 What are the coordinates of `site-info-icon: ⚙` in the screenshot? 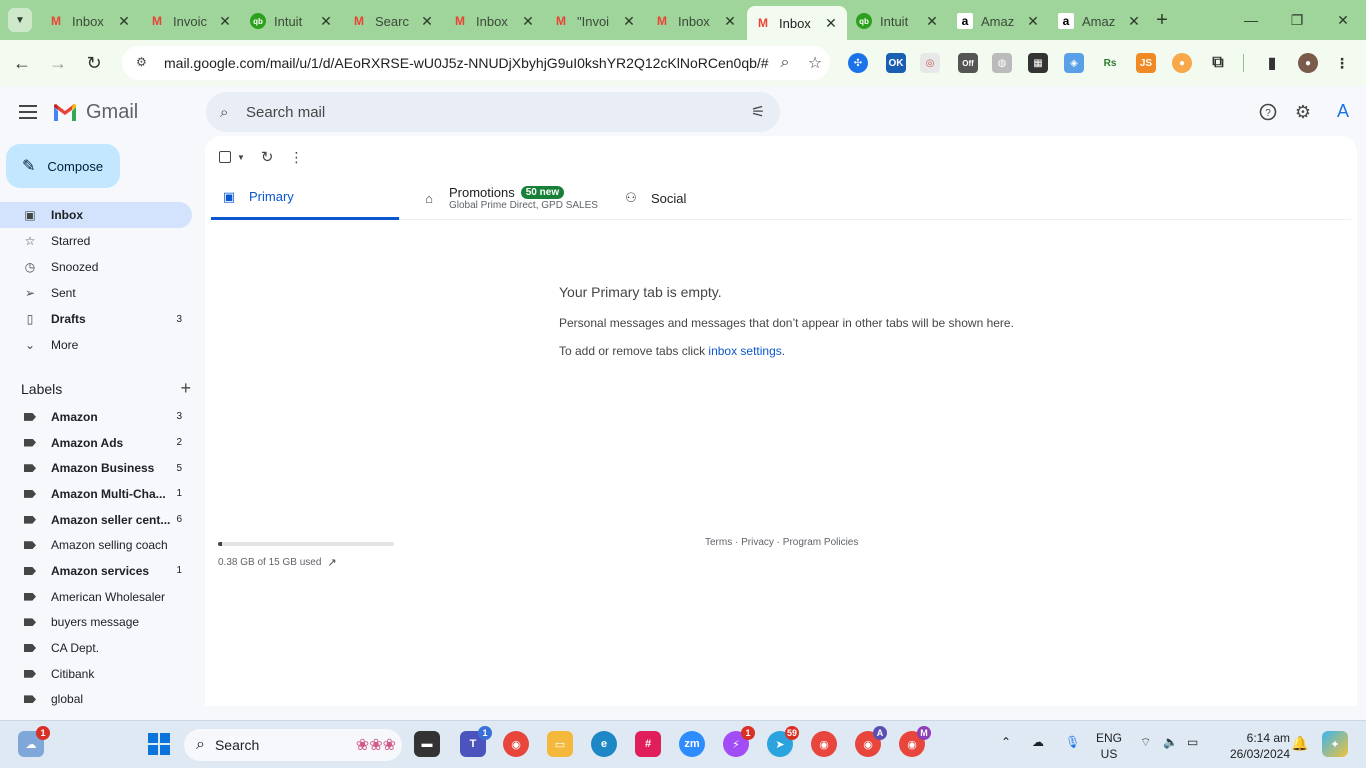 It's located at (144, 63).